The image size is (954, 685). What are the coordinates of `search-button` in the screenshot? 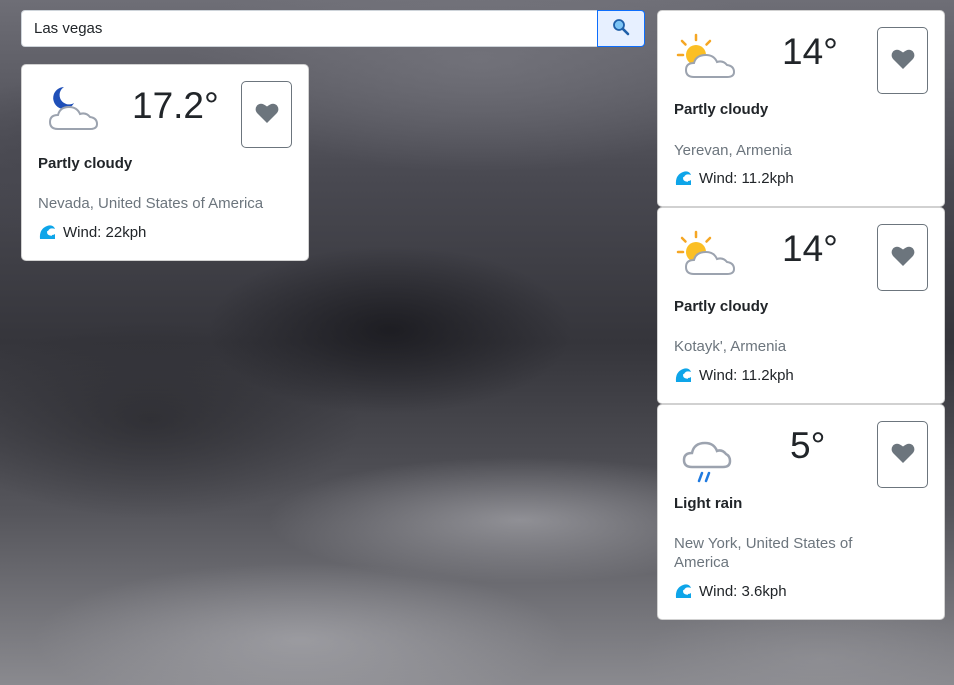 It's located at (621, 28).